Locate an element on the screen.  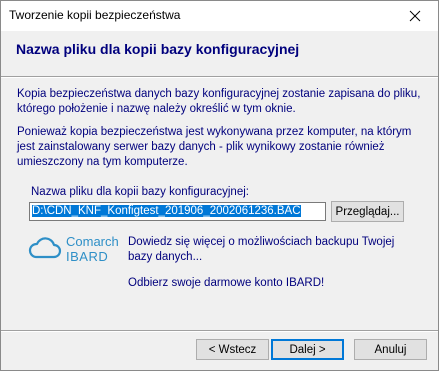
footer-divider is located at coordinates (219, 331).